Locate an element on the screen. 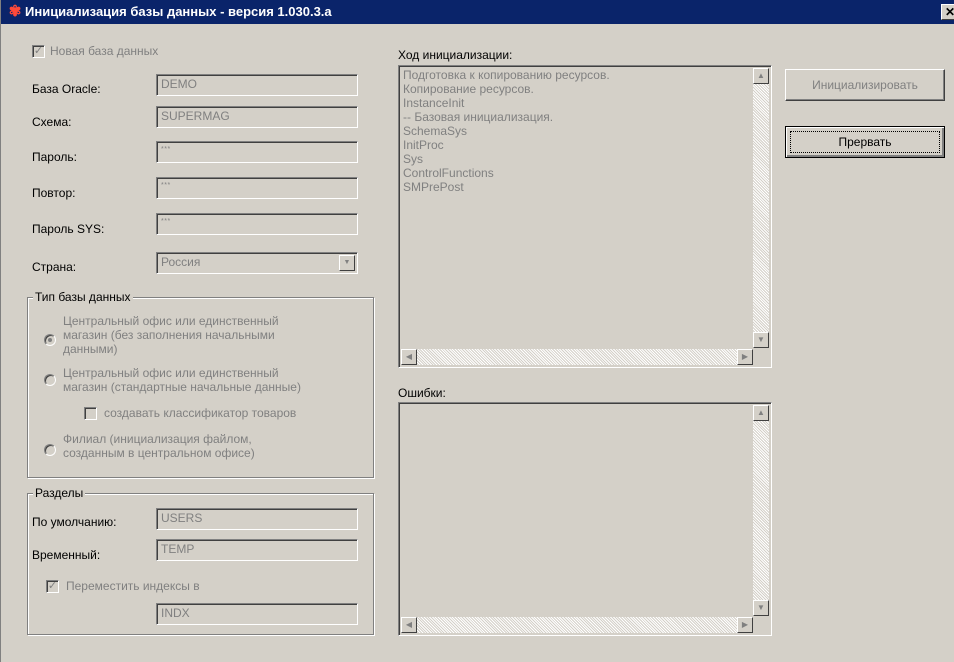  errors-log-label: Ошибки: is located at coordinates (422, 393).